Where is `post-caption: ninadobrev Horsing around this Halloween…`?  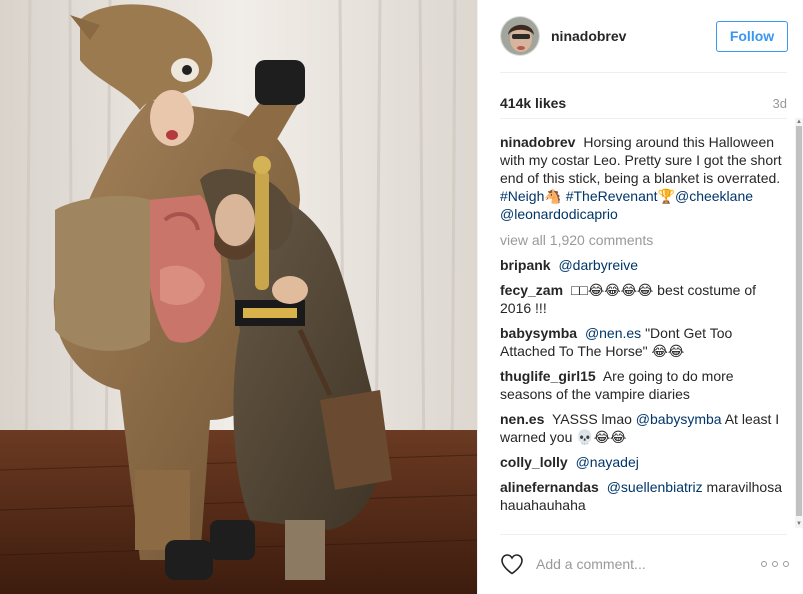
post-caption: ninadobrev Horsing around this Halloween… is located at coordinates (641, 178).